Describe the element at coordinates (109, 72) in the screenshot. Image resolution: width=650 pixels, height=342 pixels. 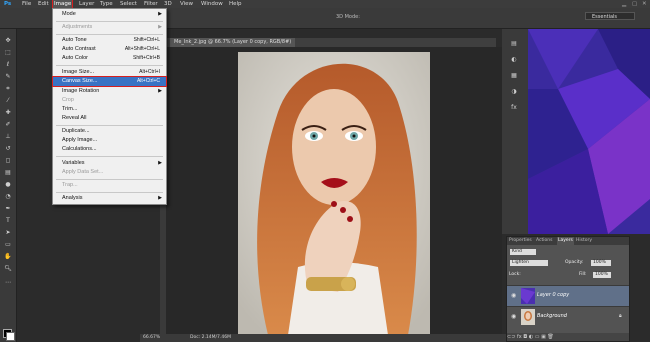
I see `menu-item-image-size: Image Size... Alt+Ctrl+I` at that location.